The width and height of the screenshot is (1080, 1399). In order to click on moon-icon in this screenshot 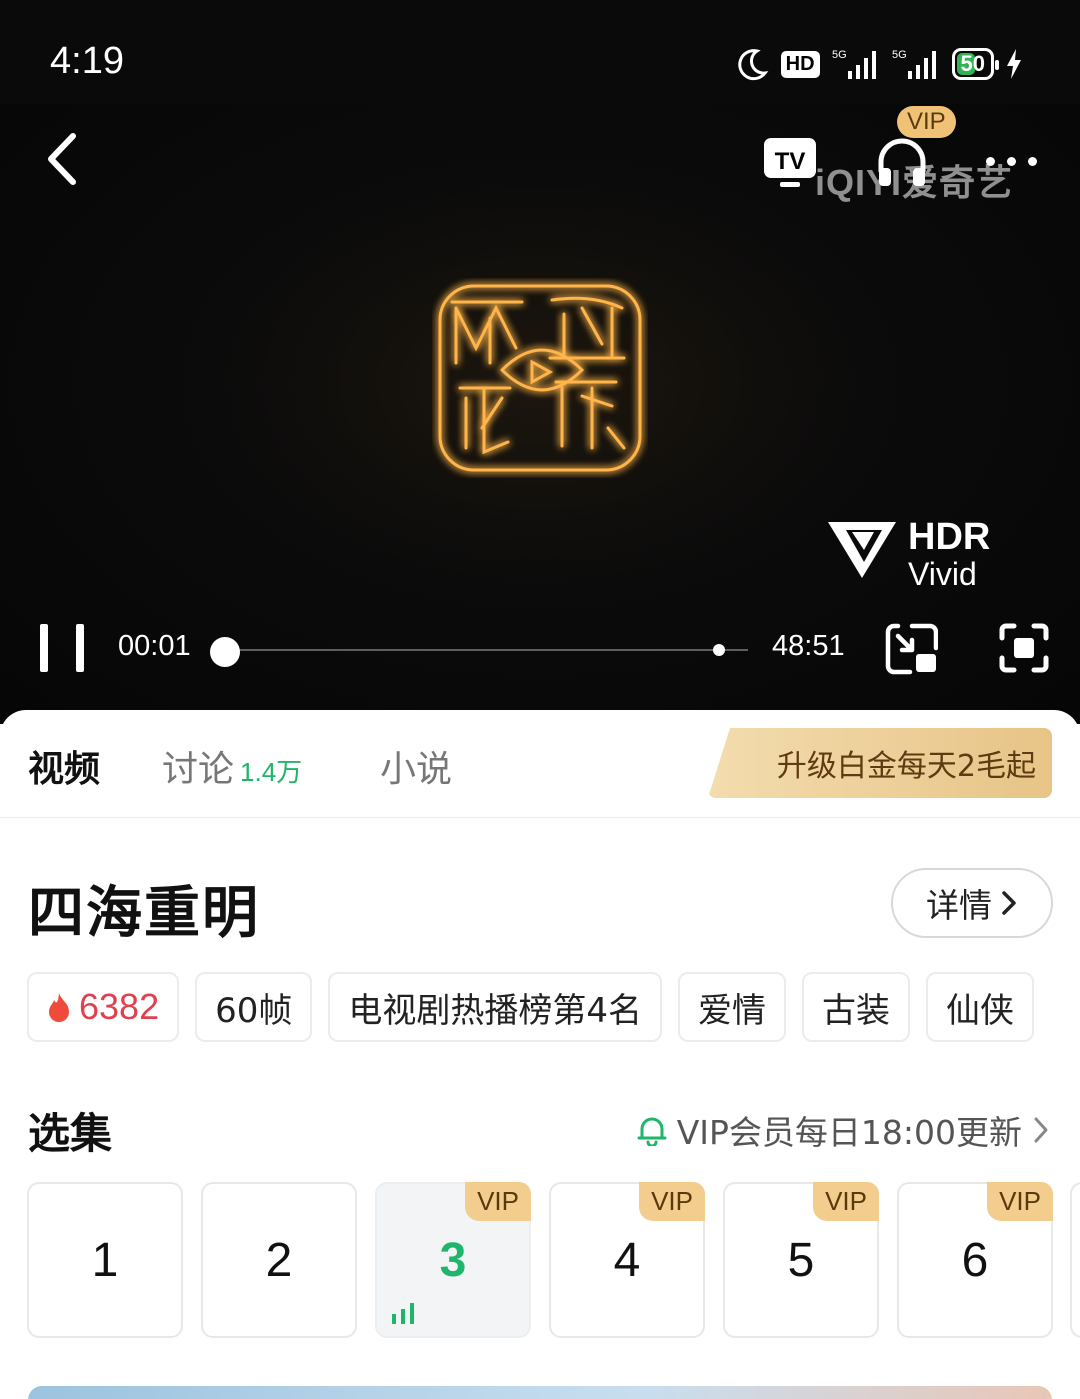, I will do `click(752, 64)`.